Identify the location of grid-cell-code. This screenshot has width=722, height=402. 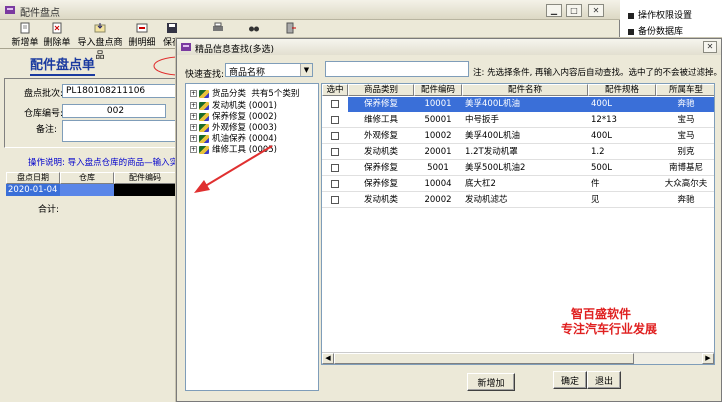
(145, 190).